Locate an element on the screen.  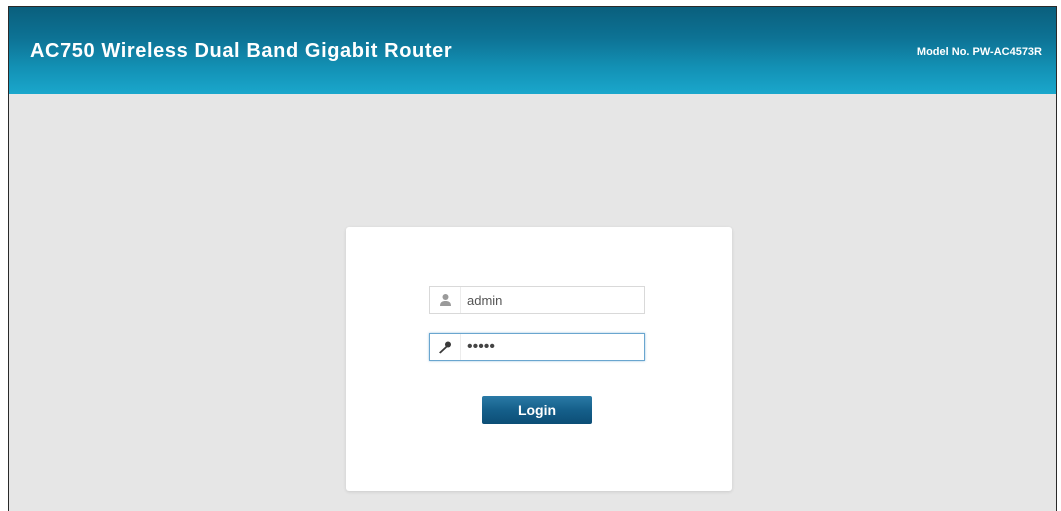
user-icon is located at coordinates (445, 300).